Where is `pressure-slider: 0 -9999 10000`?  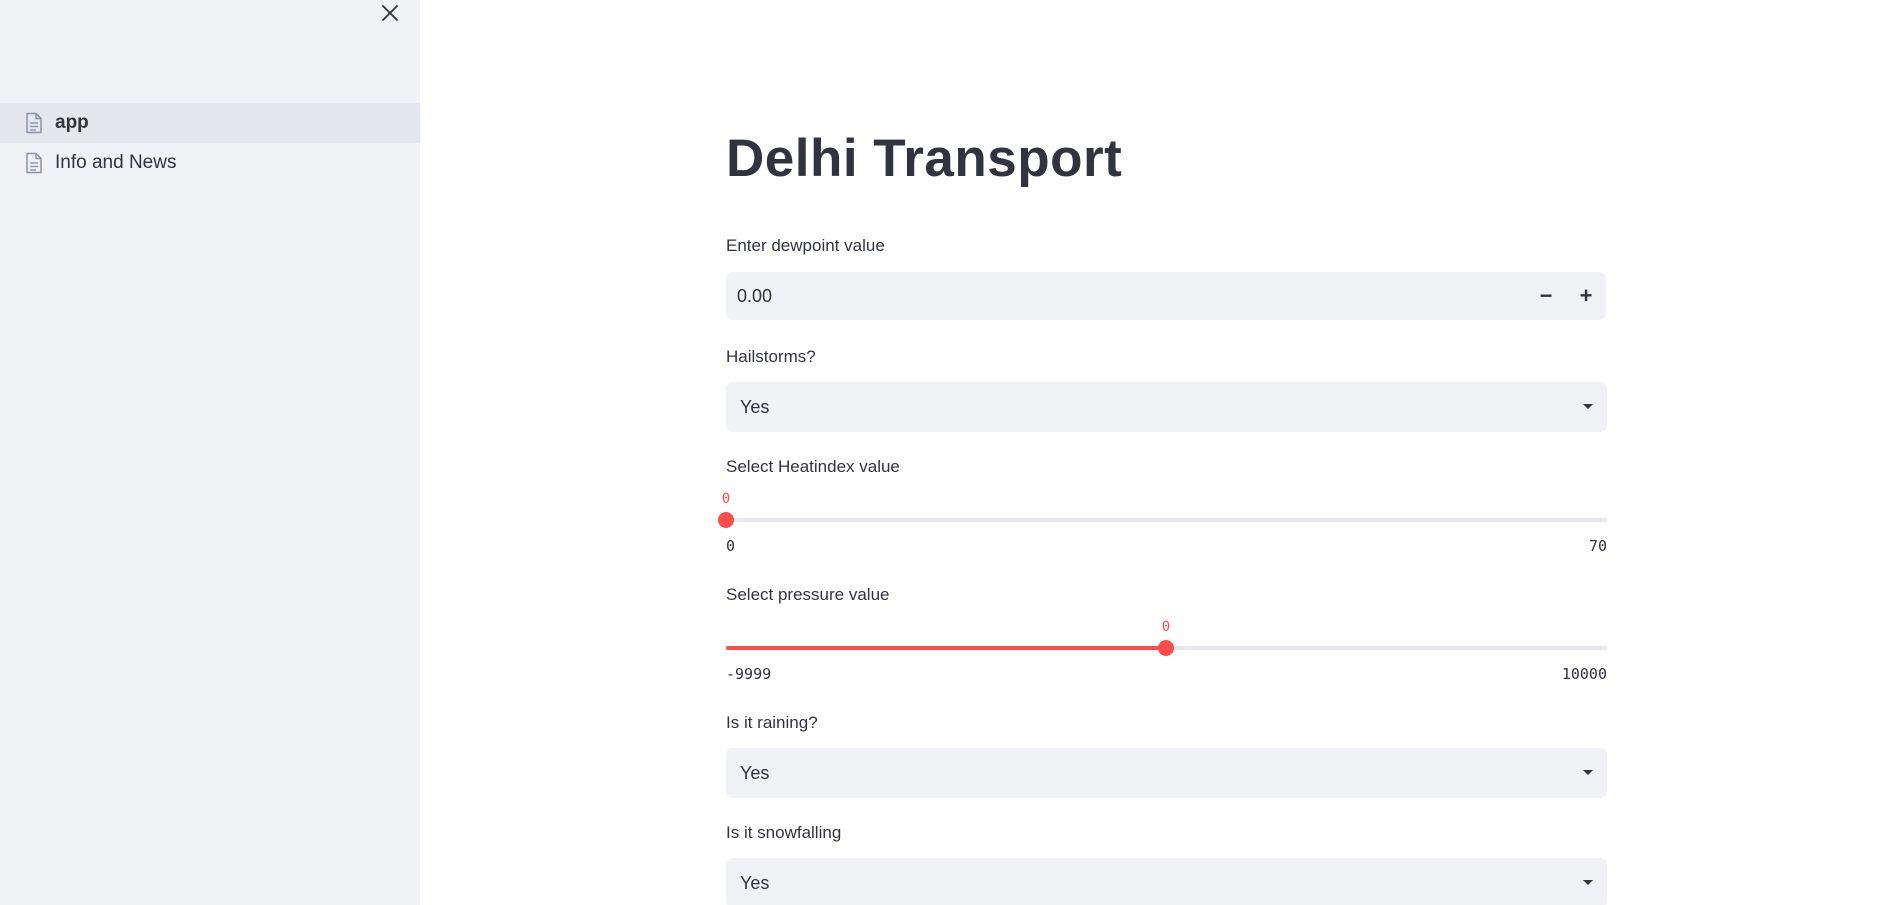
pressure-slider: 0 -9999 10000 is located at coordinates (1166, 650).